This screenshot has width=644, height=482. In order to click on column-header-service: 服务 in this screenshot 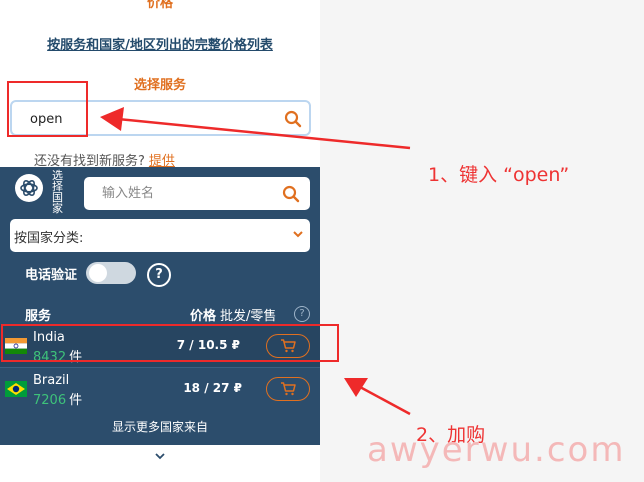, I will do `click(38, 316)`.